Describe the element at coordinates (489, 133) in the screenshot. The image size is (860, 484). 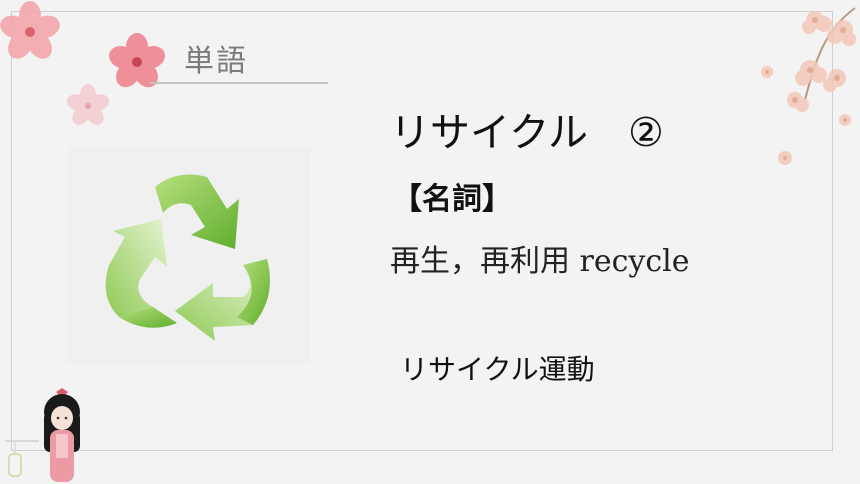
I see `vocab-word-text: リサイクル` at that location.